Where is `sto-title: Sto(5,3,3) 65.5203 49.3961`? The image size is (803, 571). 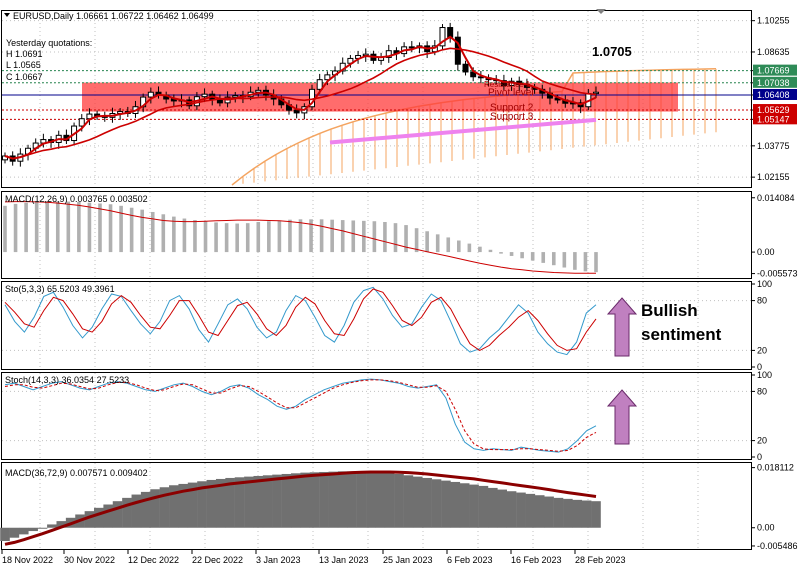
sto-title: Sto(5,3,3) 65.5203 49.3961 is located at coordinates (60, 289).